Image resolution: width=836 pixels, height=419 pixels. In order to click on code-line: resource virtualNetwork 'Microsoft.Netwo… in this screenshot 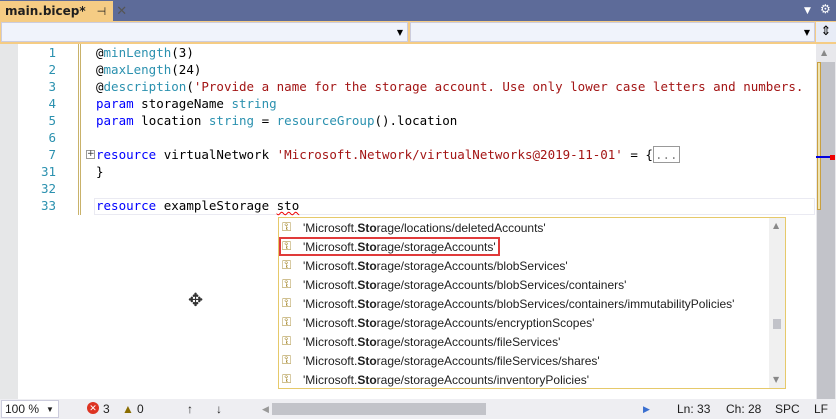, I will do `click(388, 154)`.